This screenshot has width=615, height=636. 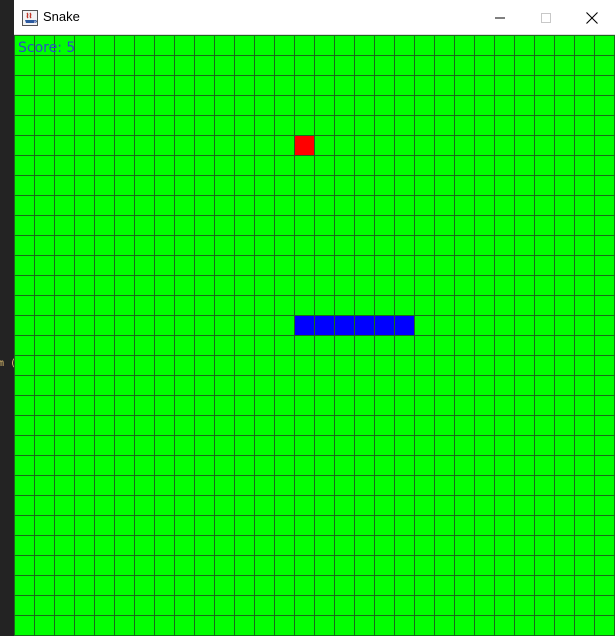 I want to click on food-cell, so click(x=304, y=145).